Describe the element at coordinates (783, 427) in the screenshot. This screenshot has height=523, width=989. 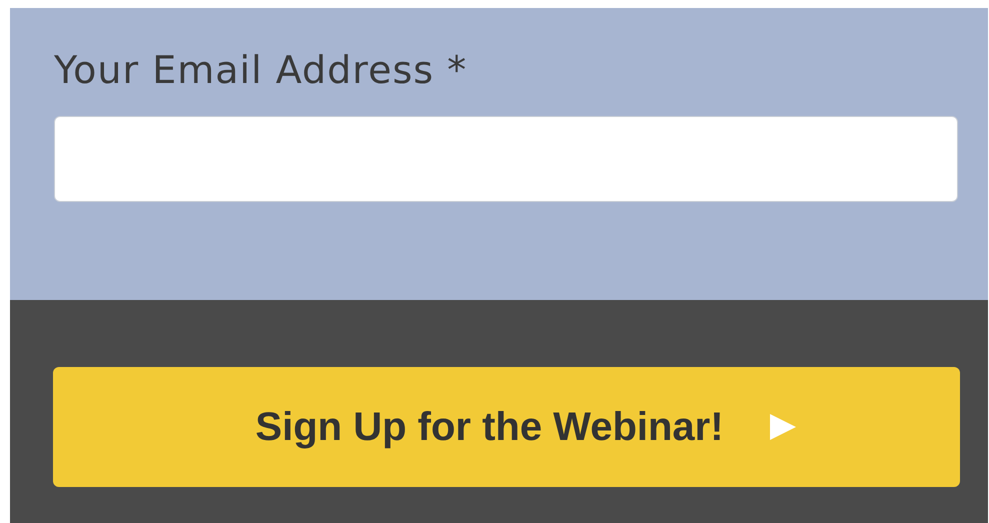
I see `play-icon` at that location.